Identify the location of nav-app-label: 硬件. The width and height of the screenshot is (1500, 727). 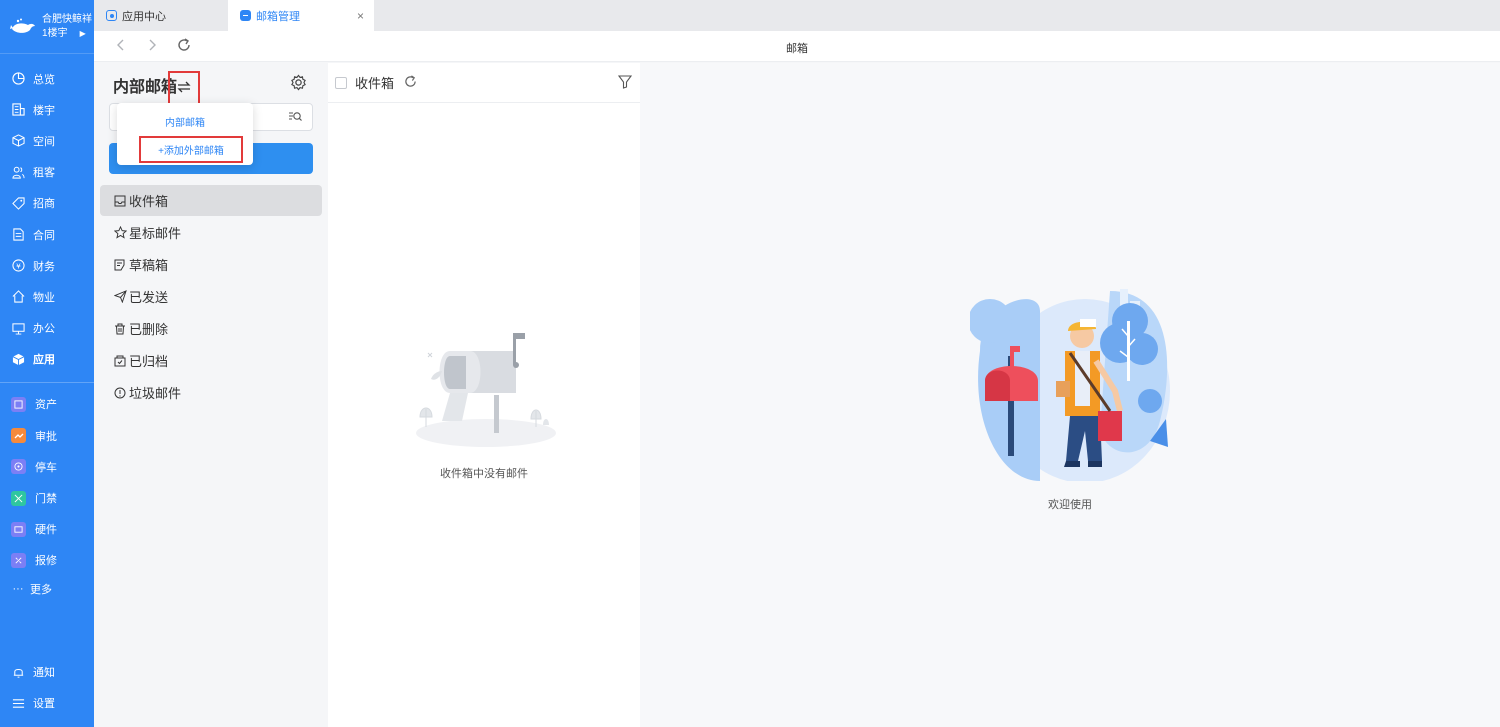
(46, 530).